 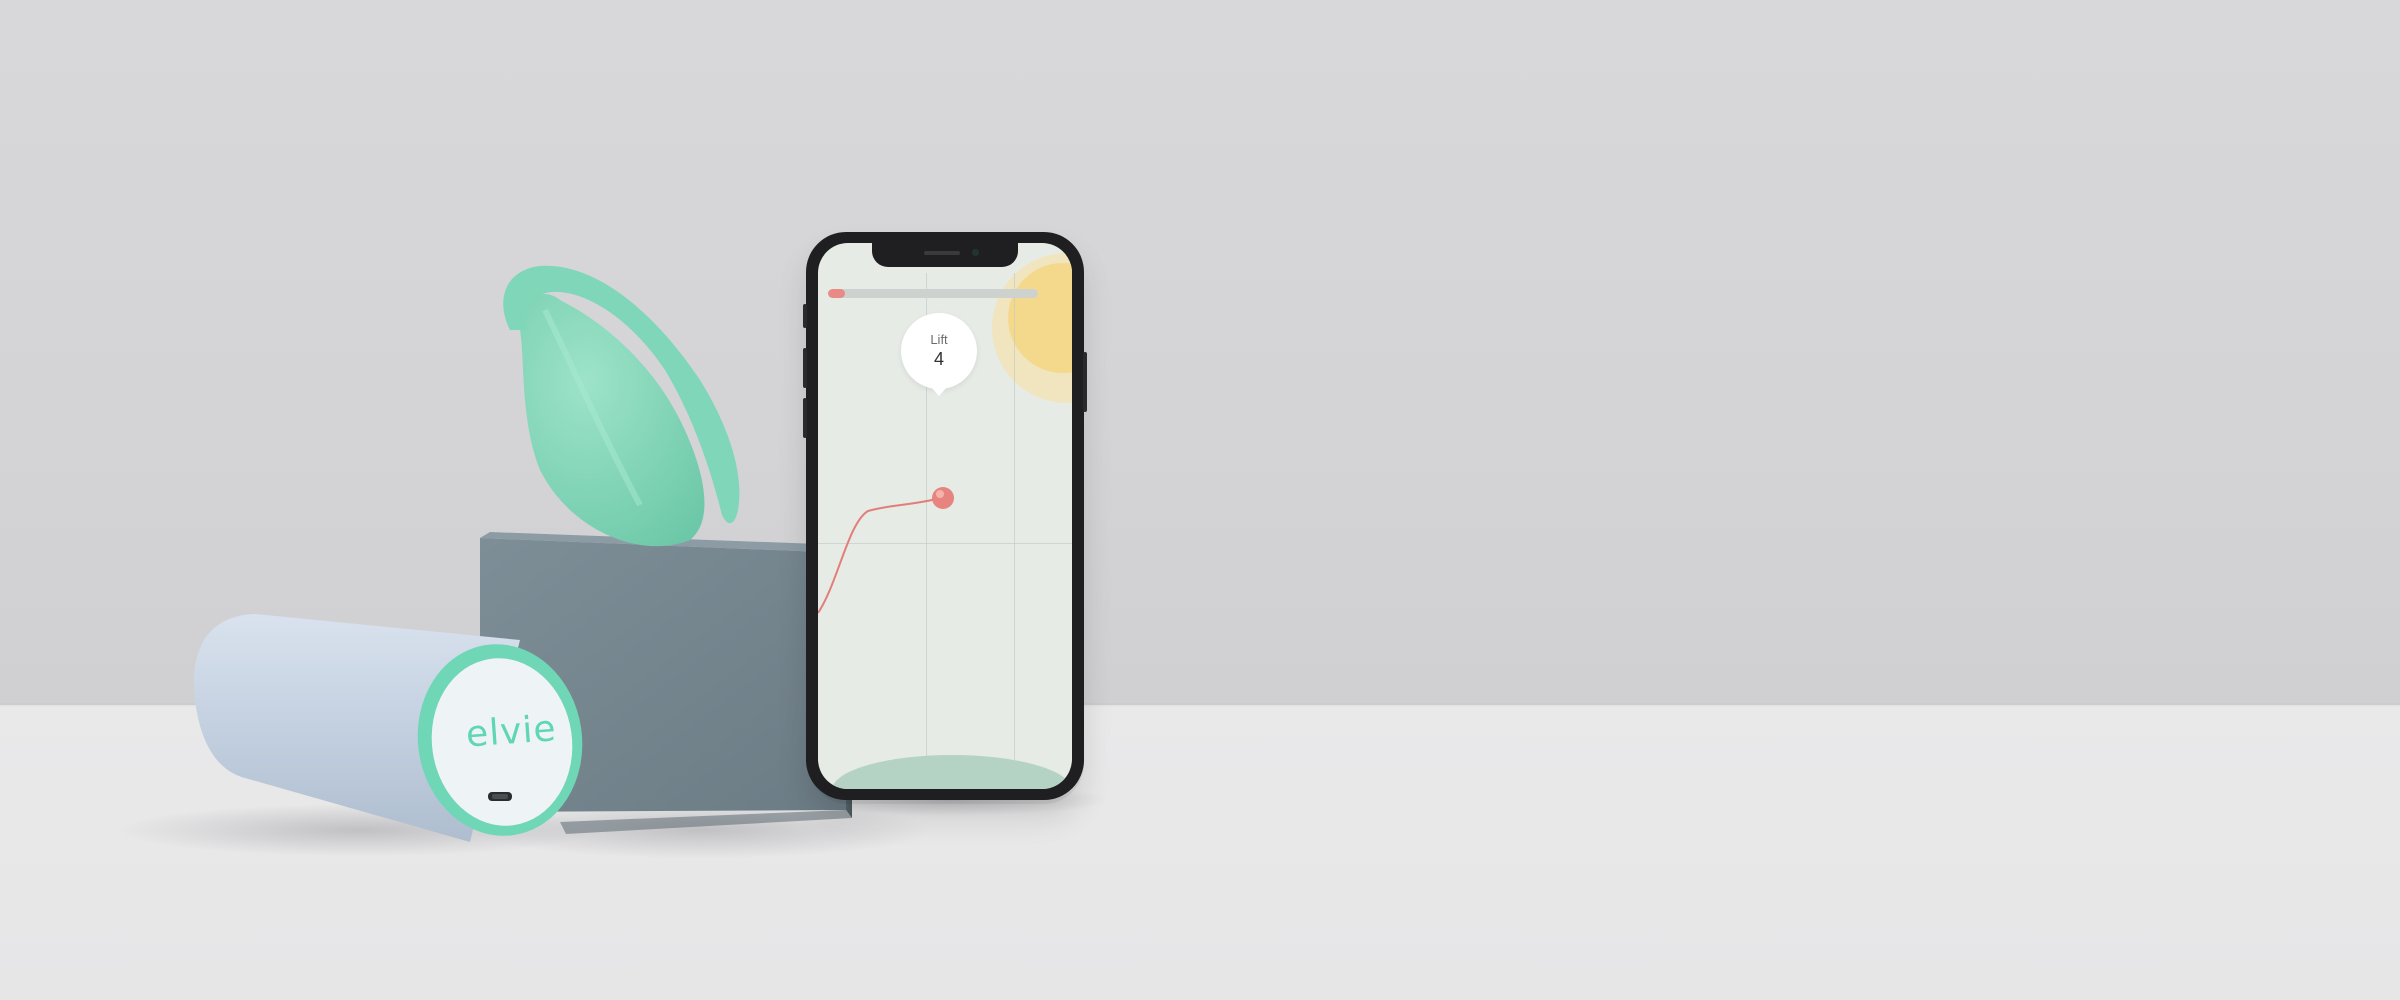 I want to click on ball-marker, so click(x=943, y=498).